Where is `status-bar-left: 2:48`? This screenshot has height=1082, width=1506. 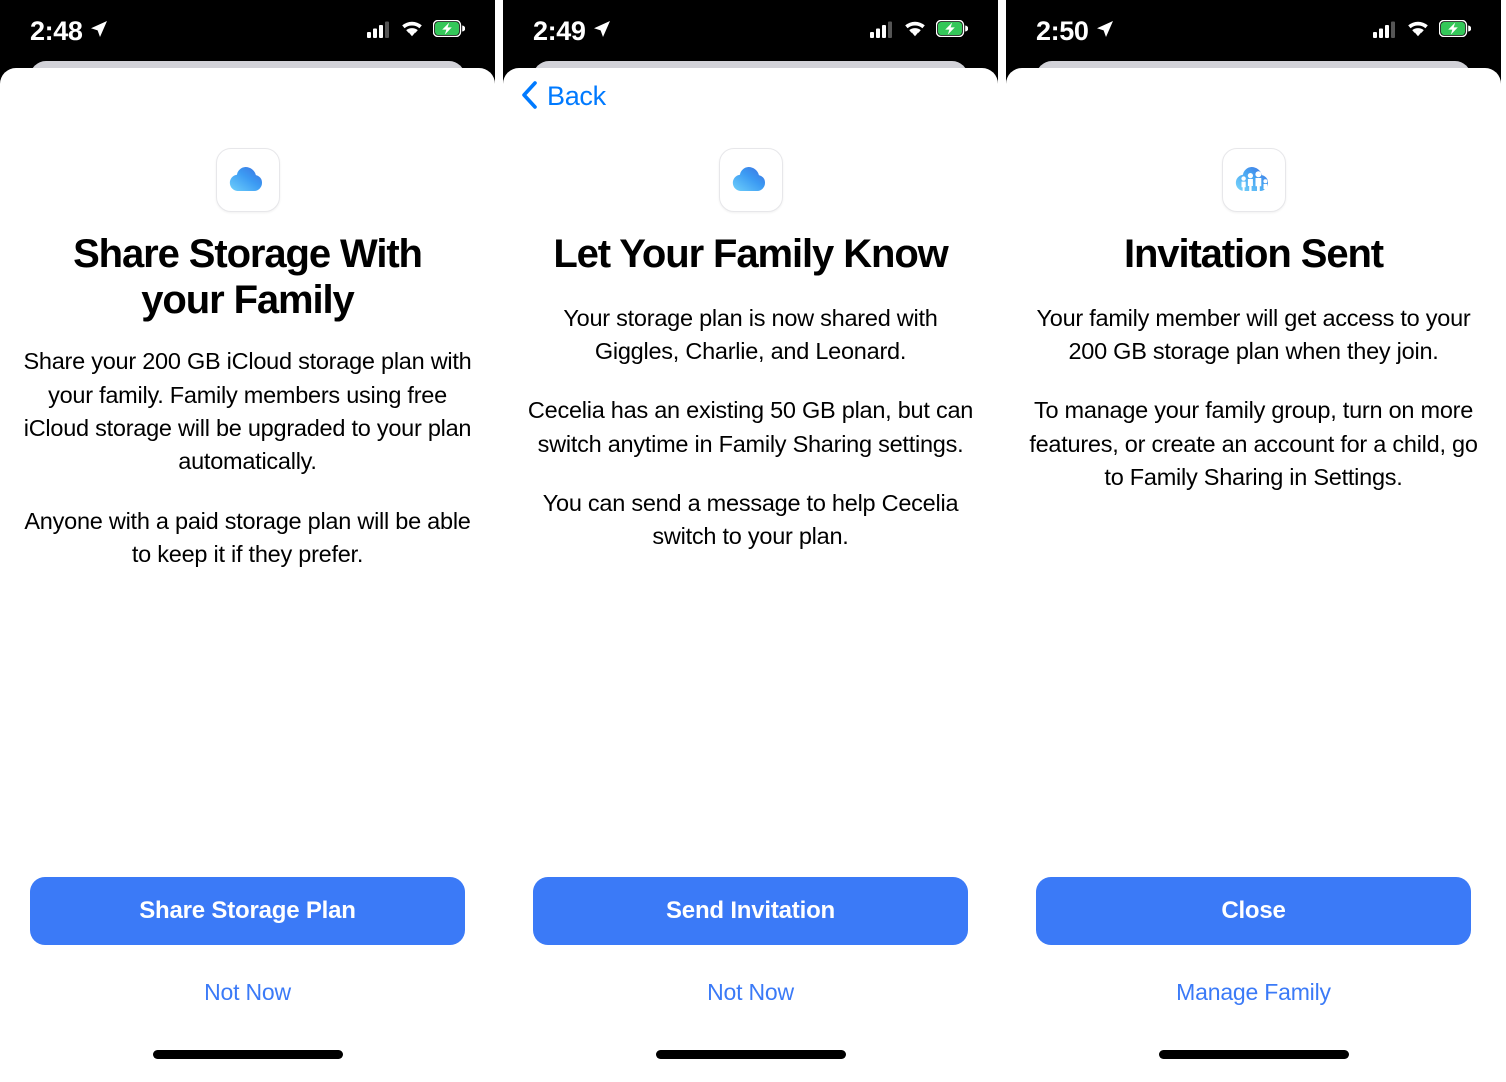
status-bar-left: 2:48 is located at coordinates (69, 30).